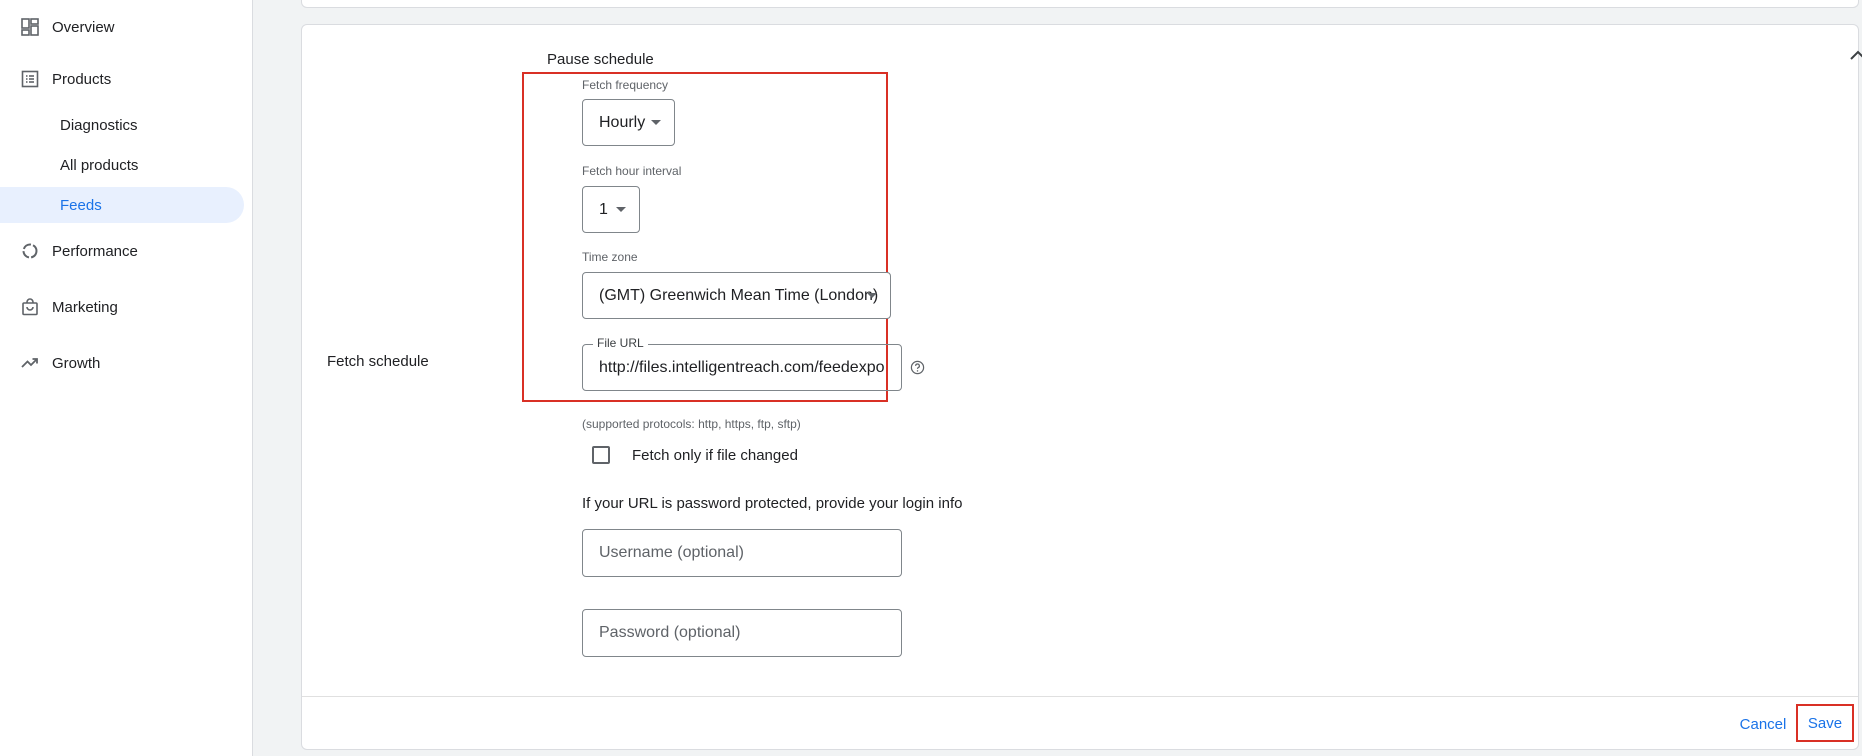 The width and height of the screenshot is (1862, 756). What do you see at coordinates (603, 209) in the screenshot?
I see `fetch-hour-interval-value: 1` at bounding box center [603, 209].